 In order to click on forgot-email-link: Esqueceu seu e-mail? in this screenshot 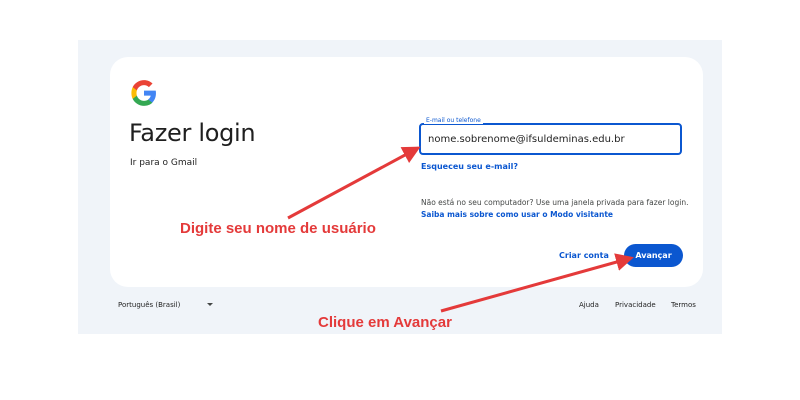, I will do `click(469, 166)`.